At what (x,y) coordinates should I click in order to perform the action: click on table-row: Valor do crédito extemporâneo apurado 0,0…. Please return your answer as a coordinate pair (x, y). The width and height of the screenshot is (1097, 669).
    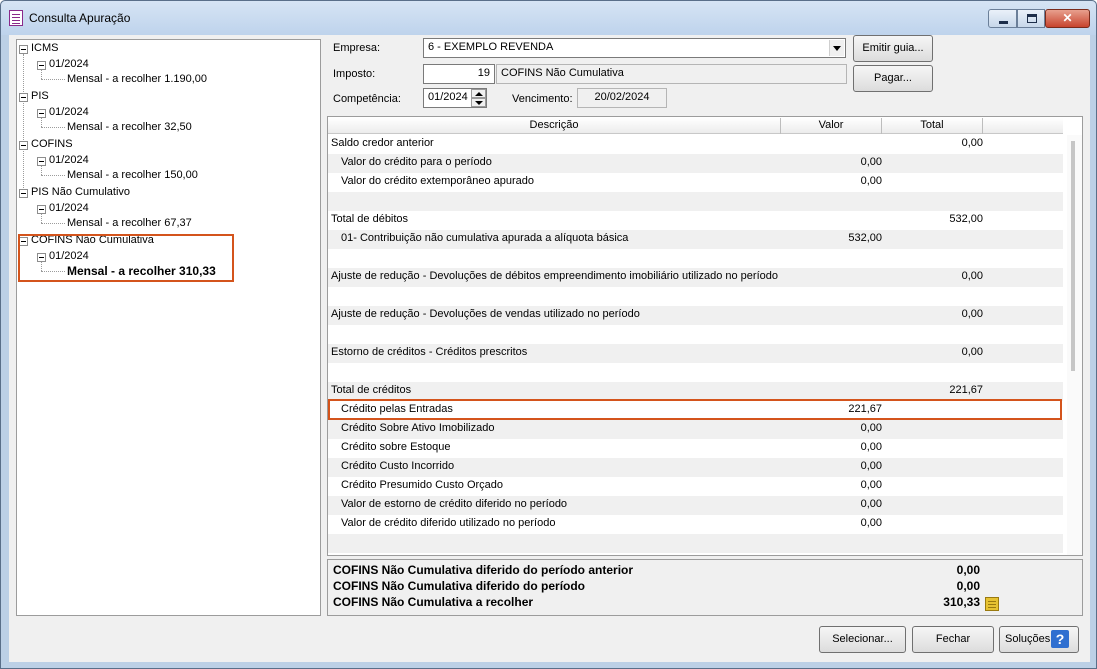
    Looking at the image, I should click on (695, 182).